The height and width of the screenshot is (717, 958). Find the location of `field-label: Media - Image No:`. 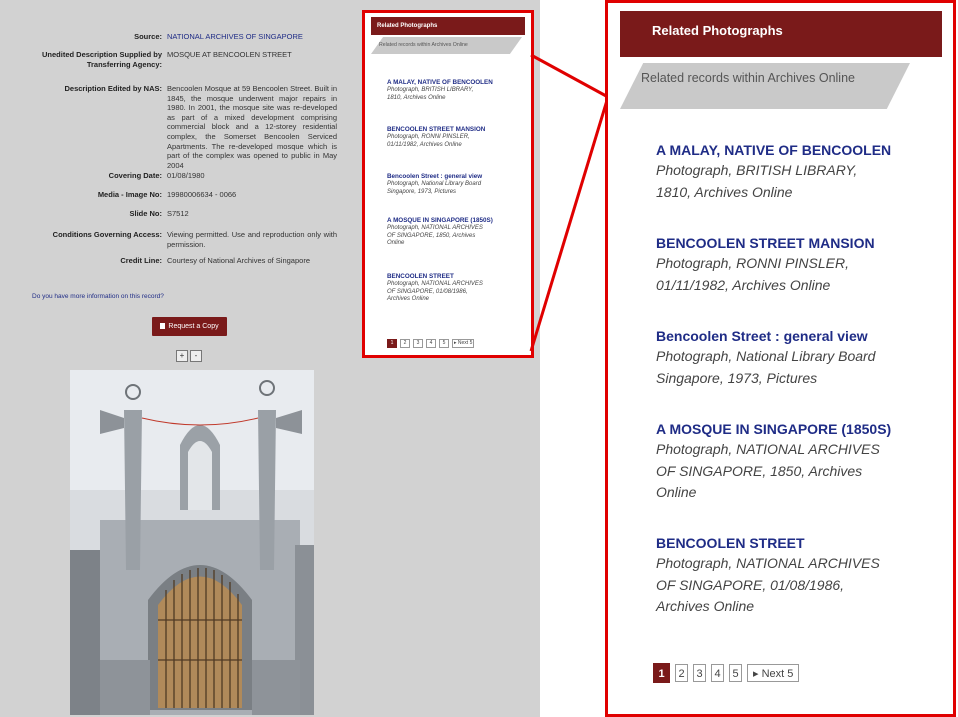

field-label: Media - Image No: is located at coordinates (129, 194).